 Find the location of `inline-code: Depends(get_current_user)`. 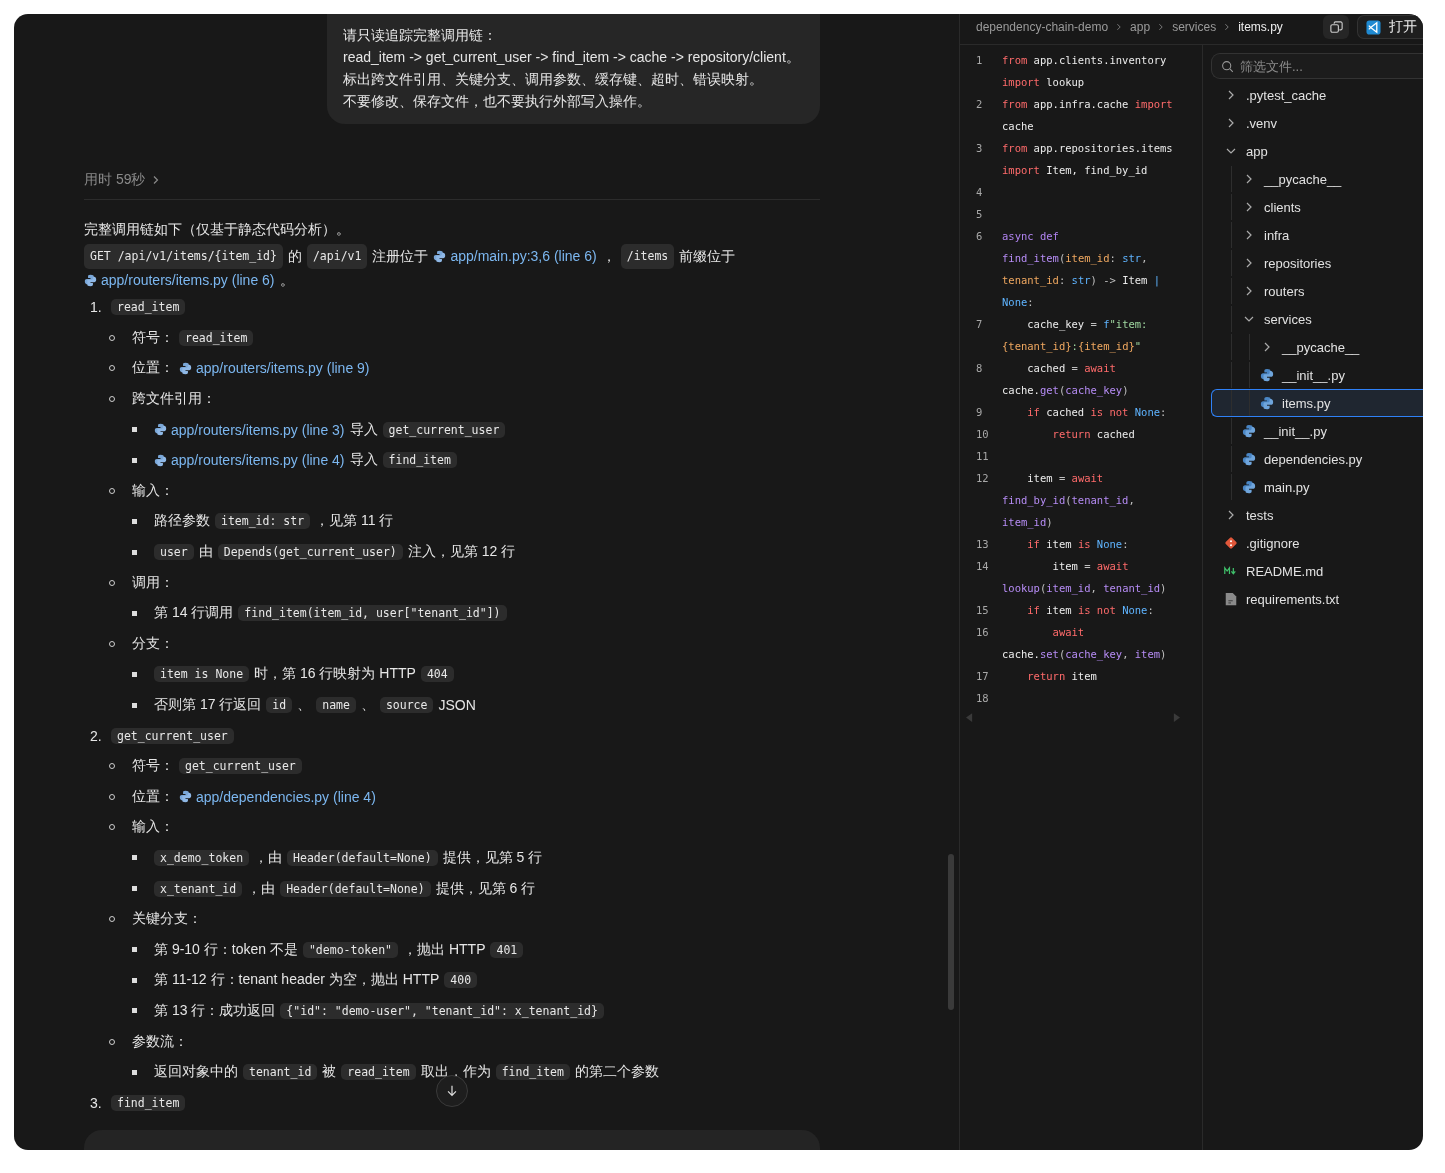

inline-code: Depends(get_current_user) is located at coordinates (310, 552).